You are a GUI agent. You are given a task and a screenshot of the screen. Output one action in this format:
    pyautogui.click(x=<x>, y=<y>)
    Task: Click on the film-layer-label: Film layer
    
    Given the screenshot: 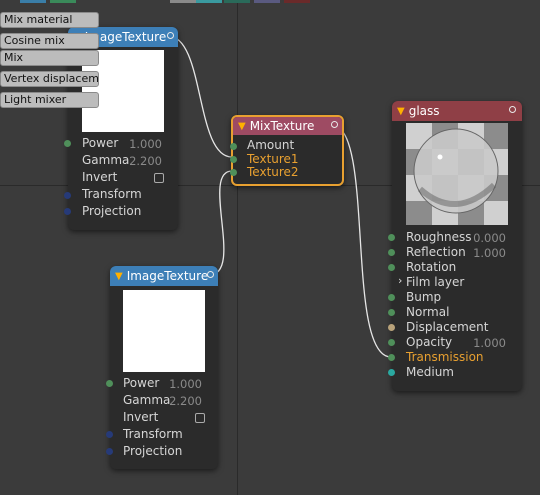 What is the action you would take?
    pyautogui.click(x=435, y=282)
    